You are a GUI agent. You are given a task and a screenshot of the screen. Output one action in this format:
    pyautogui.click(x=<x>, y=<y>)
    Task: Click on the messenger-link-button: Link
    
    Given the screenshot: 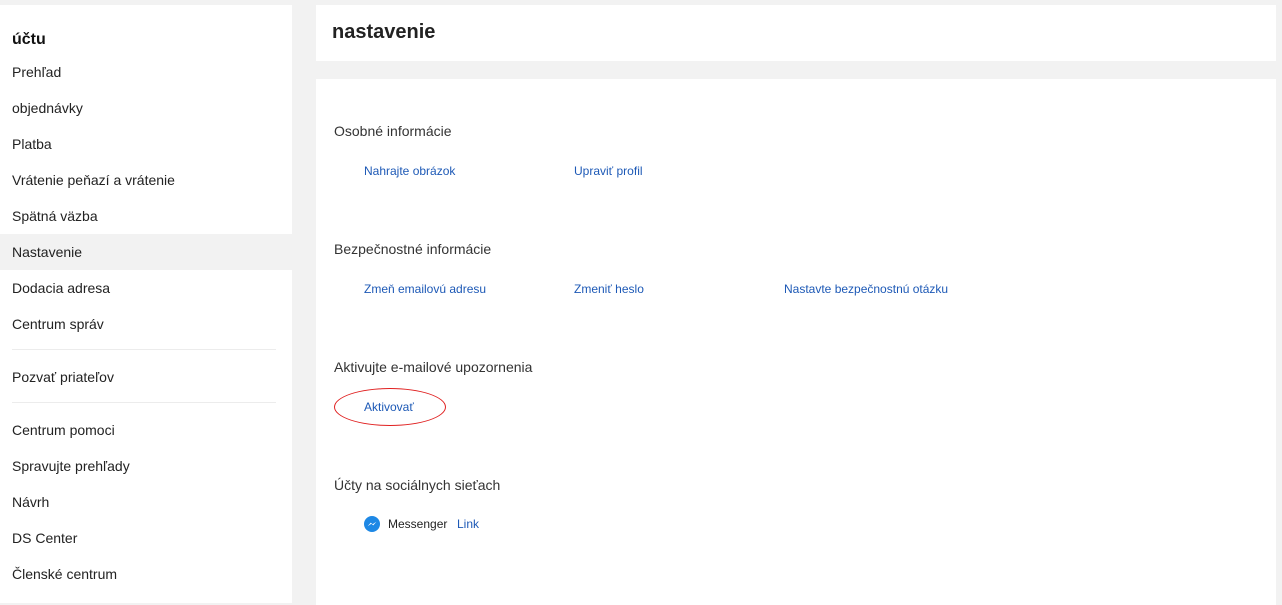 What is the action you would take?
    pyautogui.click(x=468, y=524)
    